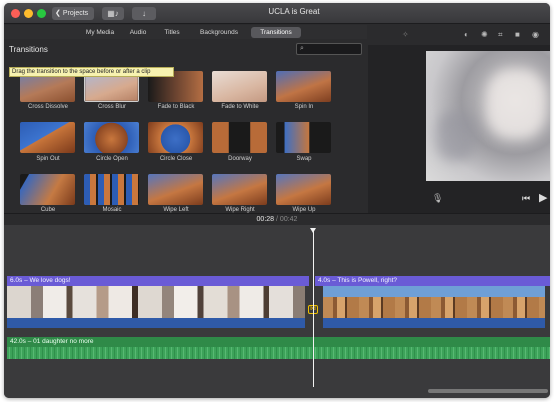 The height and width of the screenshot is (402, 554). I want to click on transition-thumb-cube, so click(47, 189).